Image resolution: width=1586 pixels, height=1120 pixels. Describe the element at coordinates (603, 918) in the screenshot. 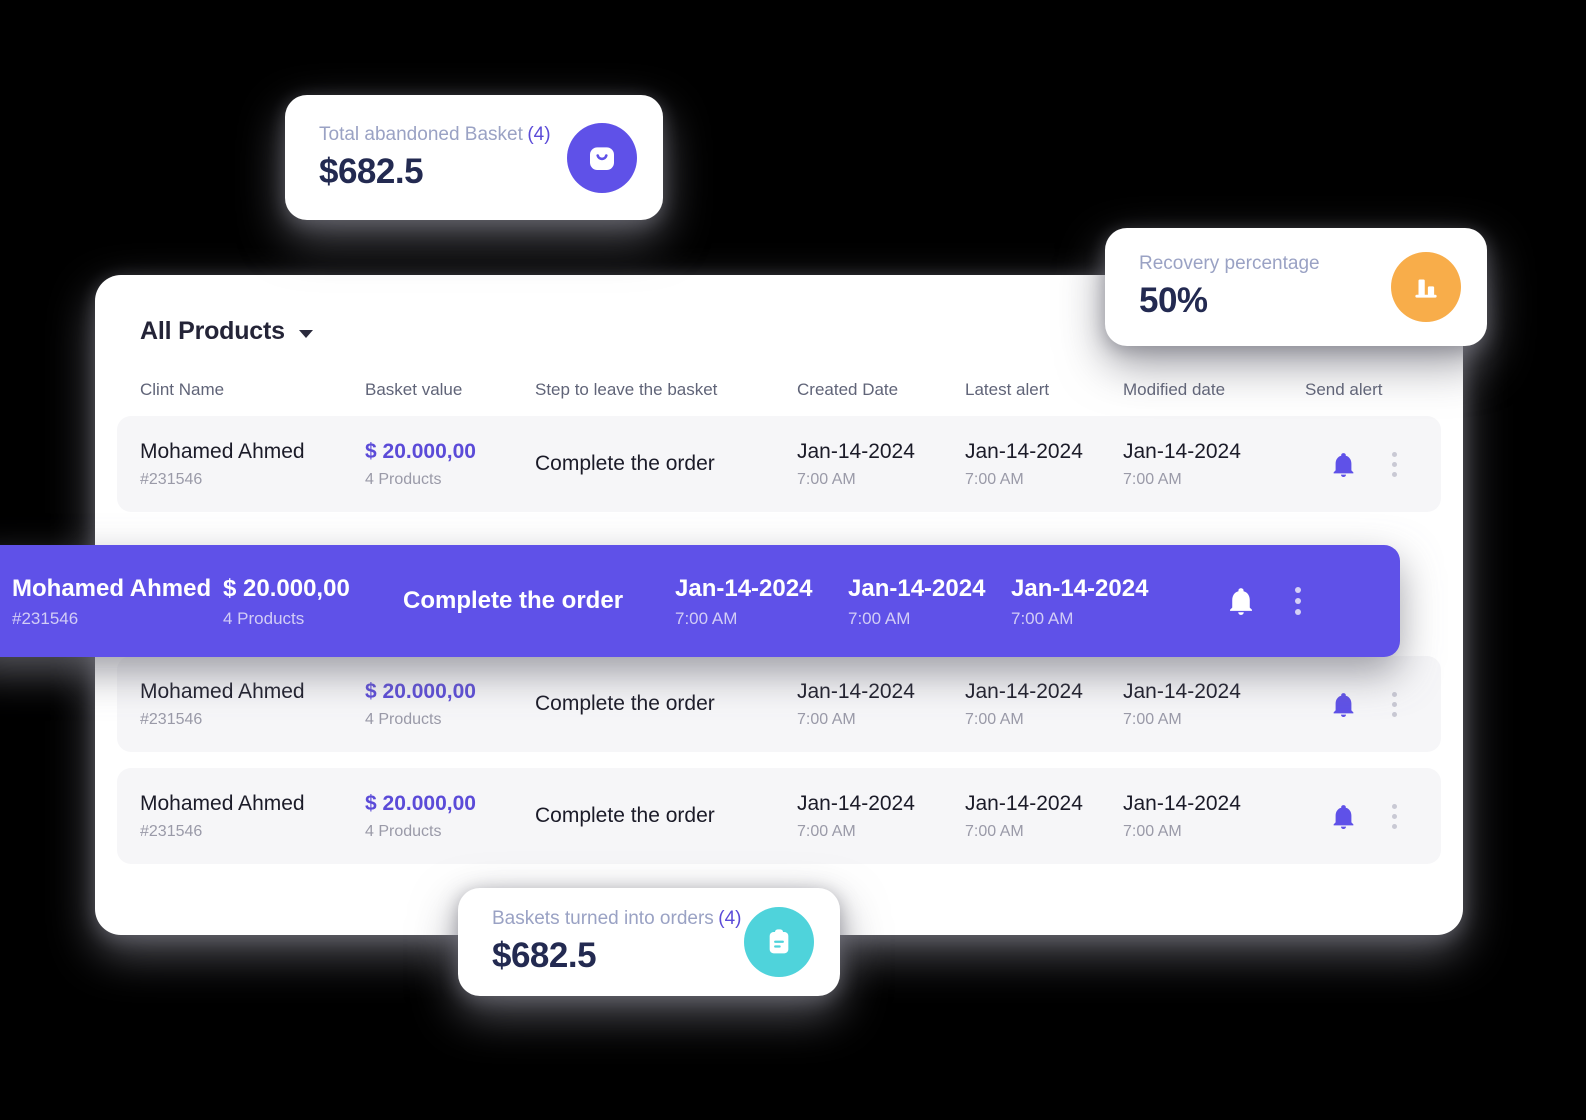

I see `stat-label: Baskets turned into orders` at that location.